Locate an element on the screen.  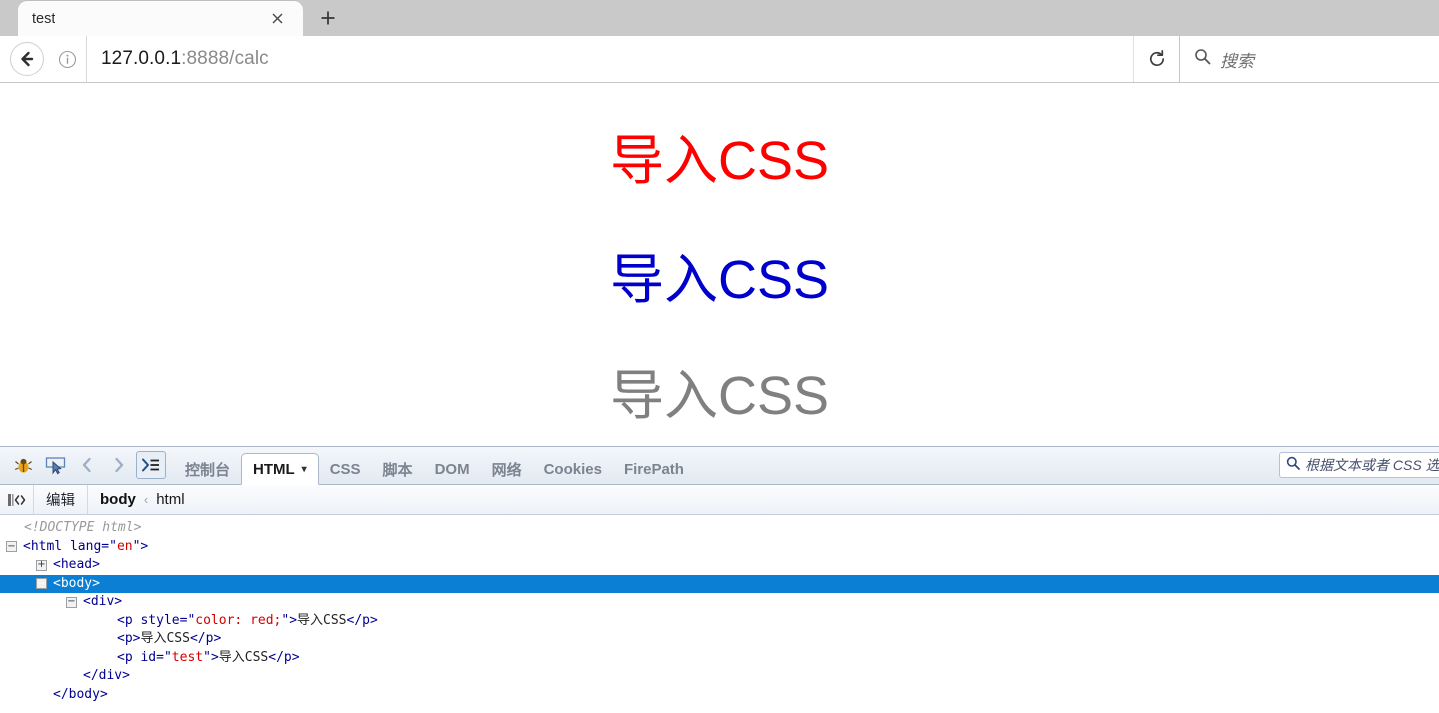
breadcrumb-node-html: html is located at coordinates (170, 499).